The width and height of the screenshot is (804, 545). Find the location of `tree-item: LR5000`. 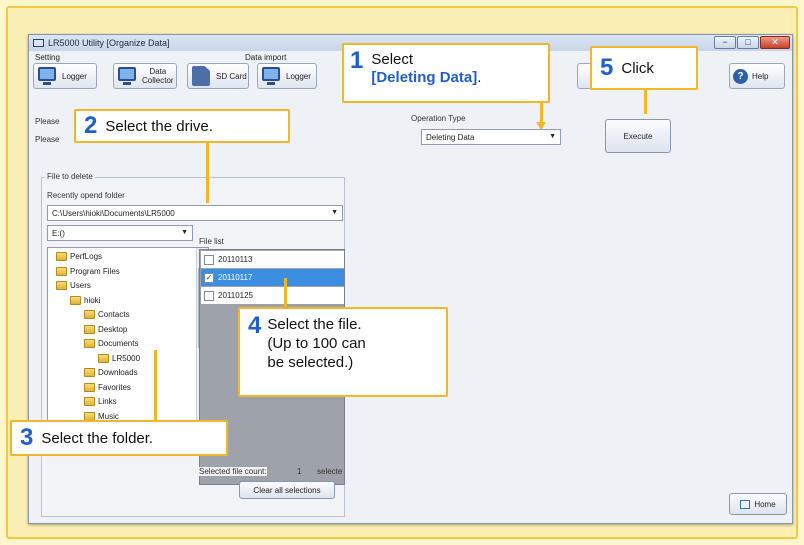

tree-item: LR5000 is located at coordinates (119, 358).